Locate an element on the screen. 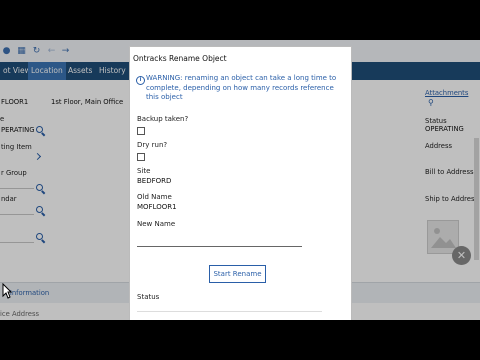  status-label-dialog: Status is located at coordinates (148, 297).